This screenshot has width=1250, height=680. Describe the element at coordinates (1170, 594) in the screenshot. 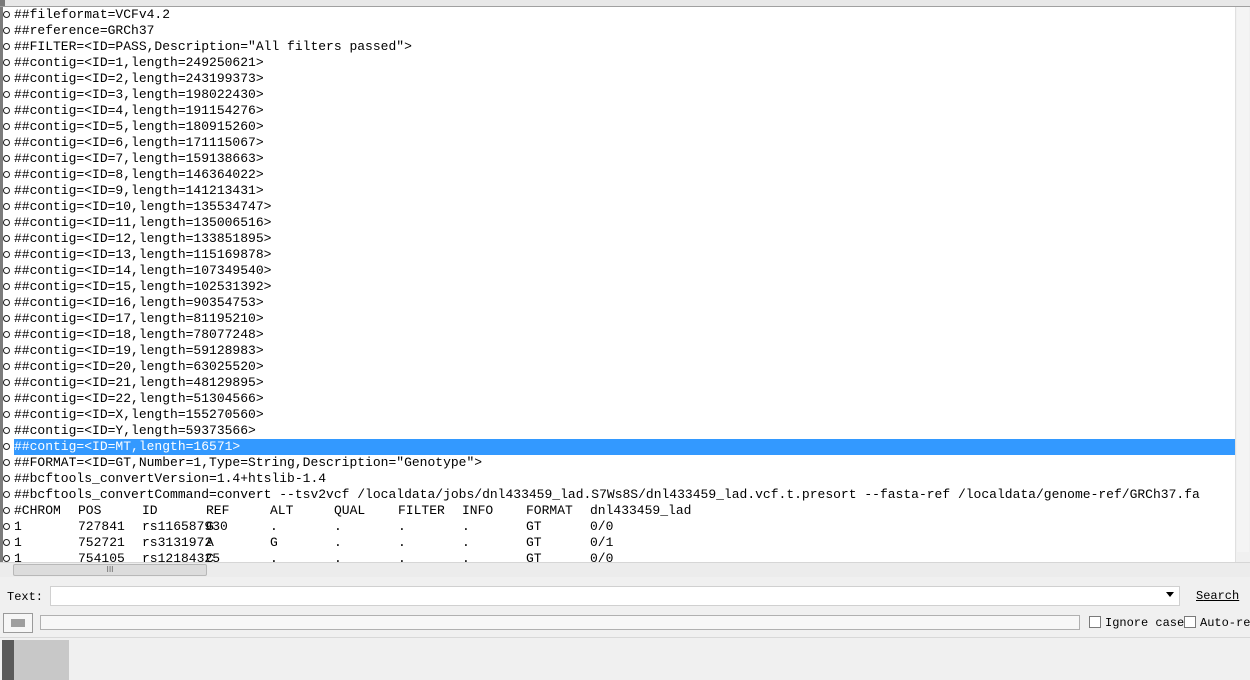

I see `search-dropdown-icon` at that location.